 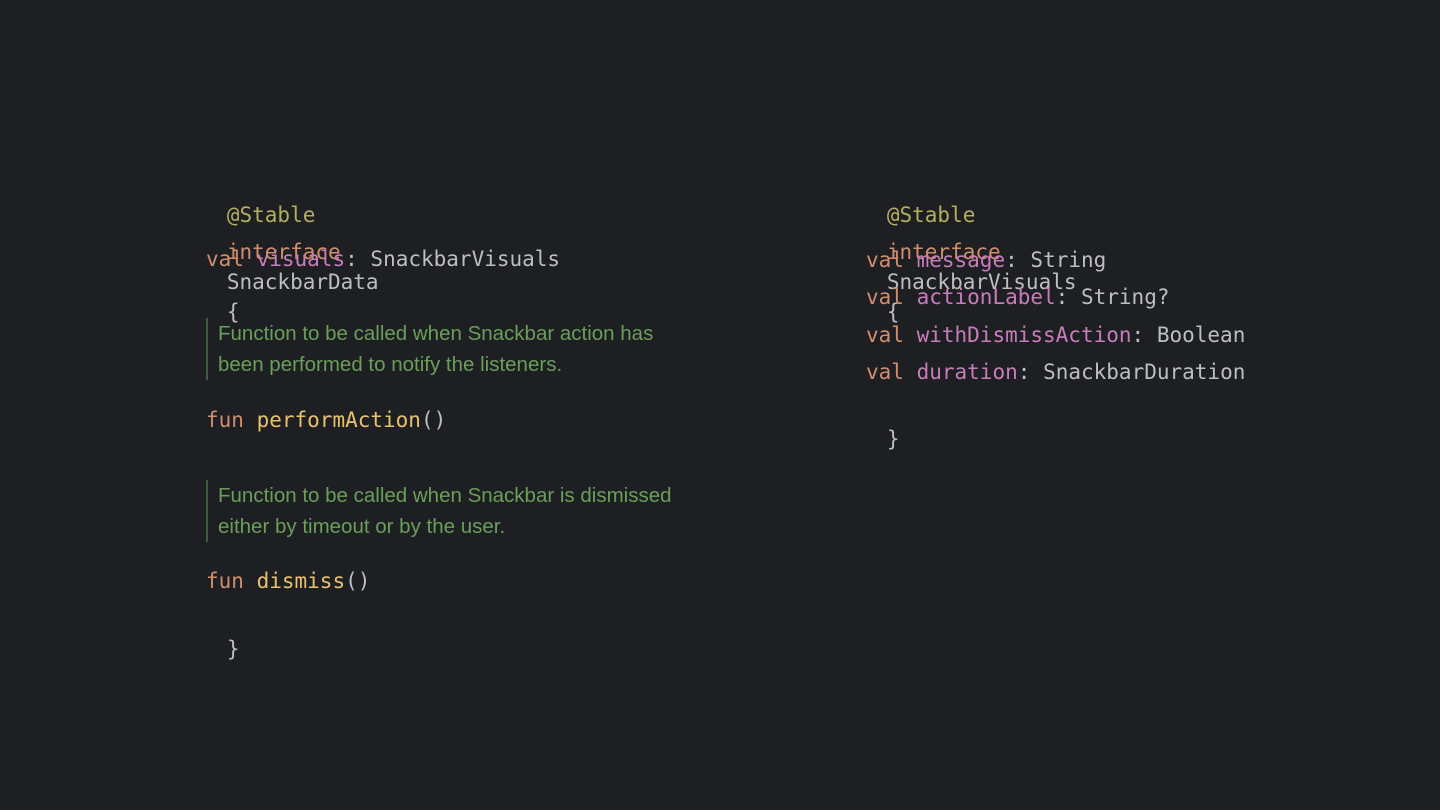 I want to click on doc-comment-line: either by timeout or by the user., so click(x=362, y=526).